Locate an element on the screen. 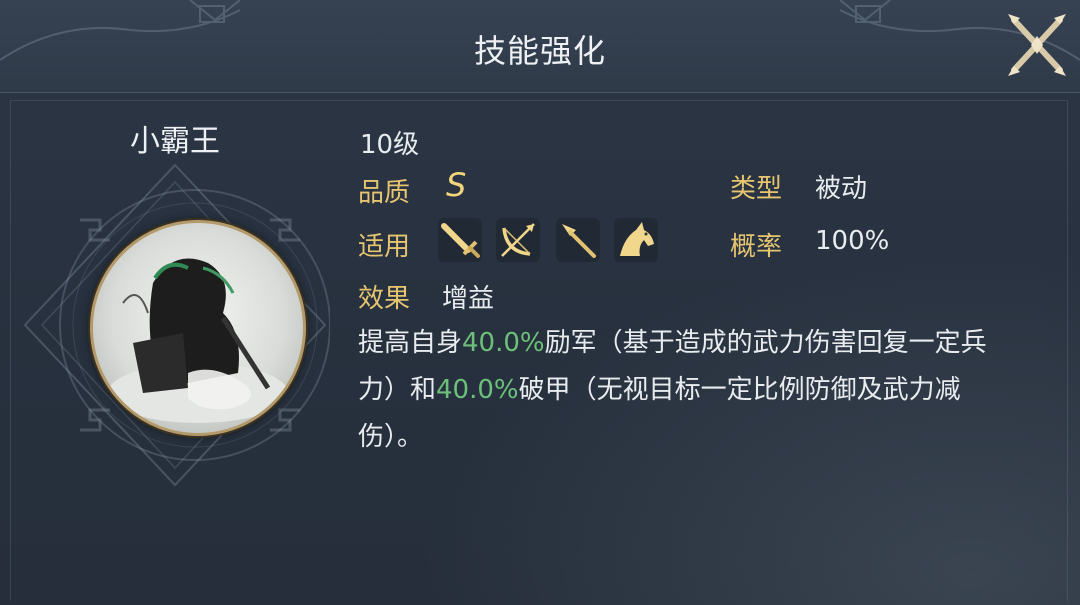  close-x-icon is located at coordinates (1037, 45).